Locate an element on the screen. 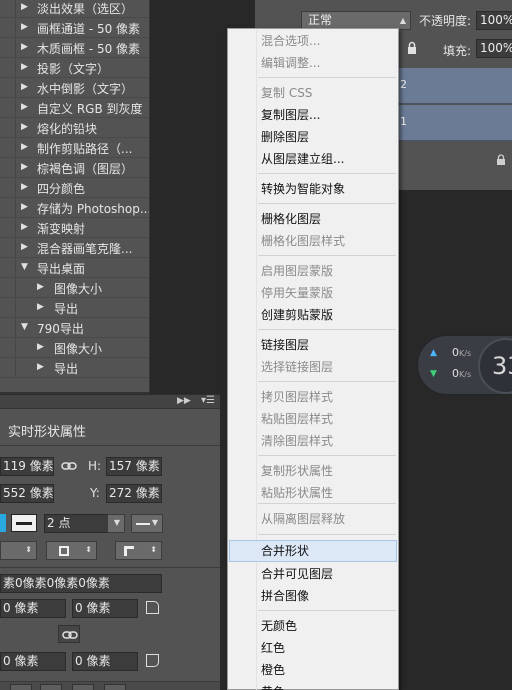 This screenshot has height=690, width=512. action-item: ▶ 四分颜色 is located at coordinates (74, 188).